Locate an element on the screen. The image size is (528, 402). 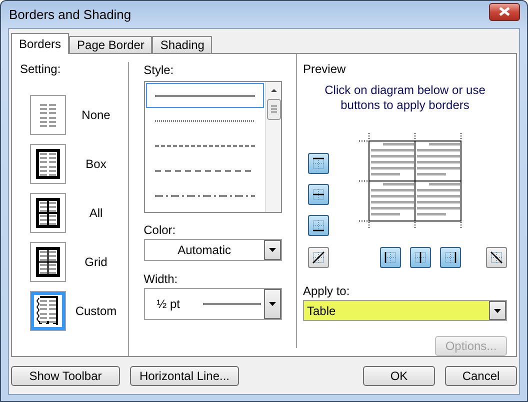
width-value: ½ pt is located at coordinates (168, 304).